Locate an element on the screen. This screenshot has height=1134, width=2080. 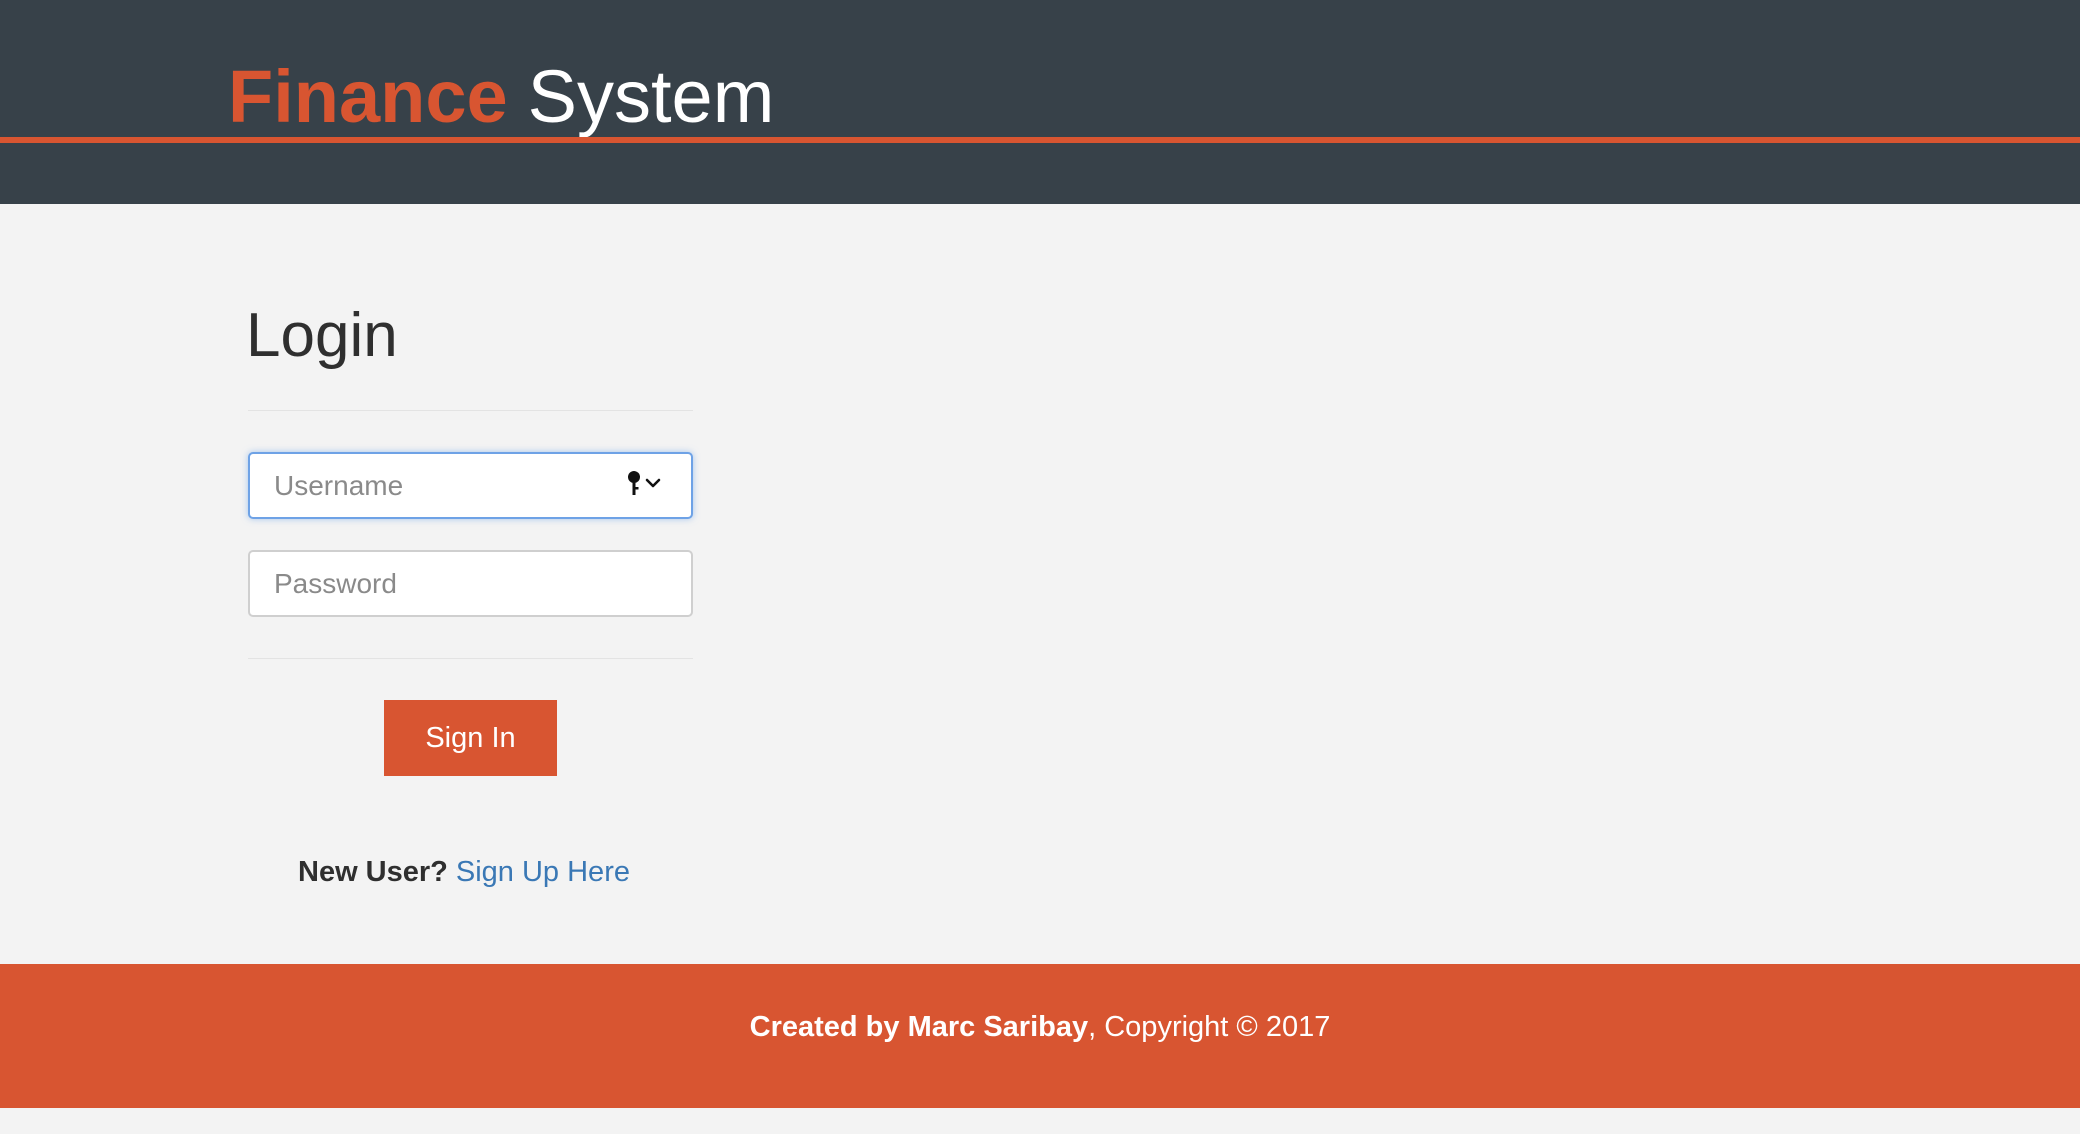
key-icon is located at coordinates (634, 485).